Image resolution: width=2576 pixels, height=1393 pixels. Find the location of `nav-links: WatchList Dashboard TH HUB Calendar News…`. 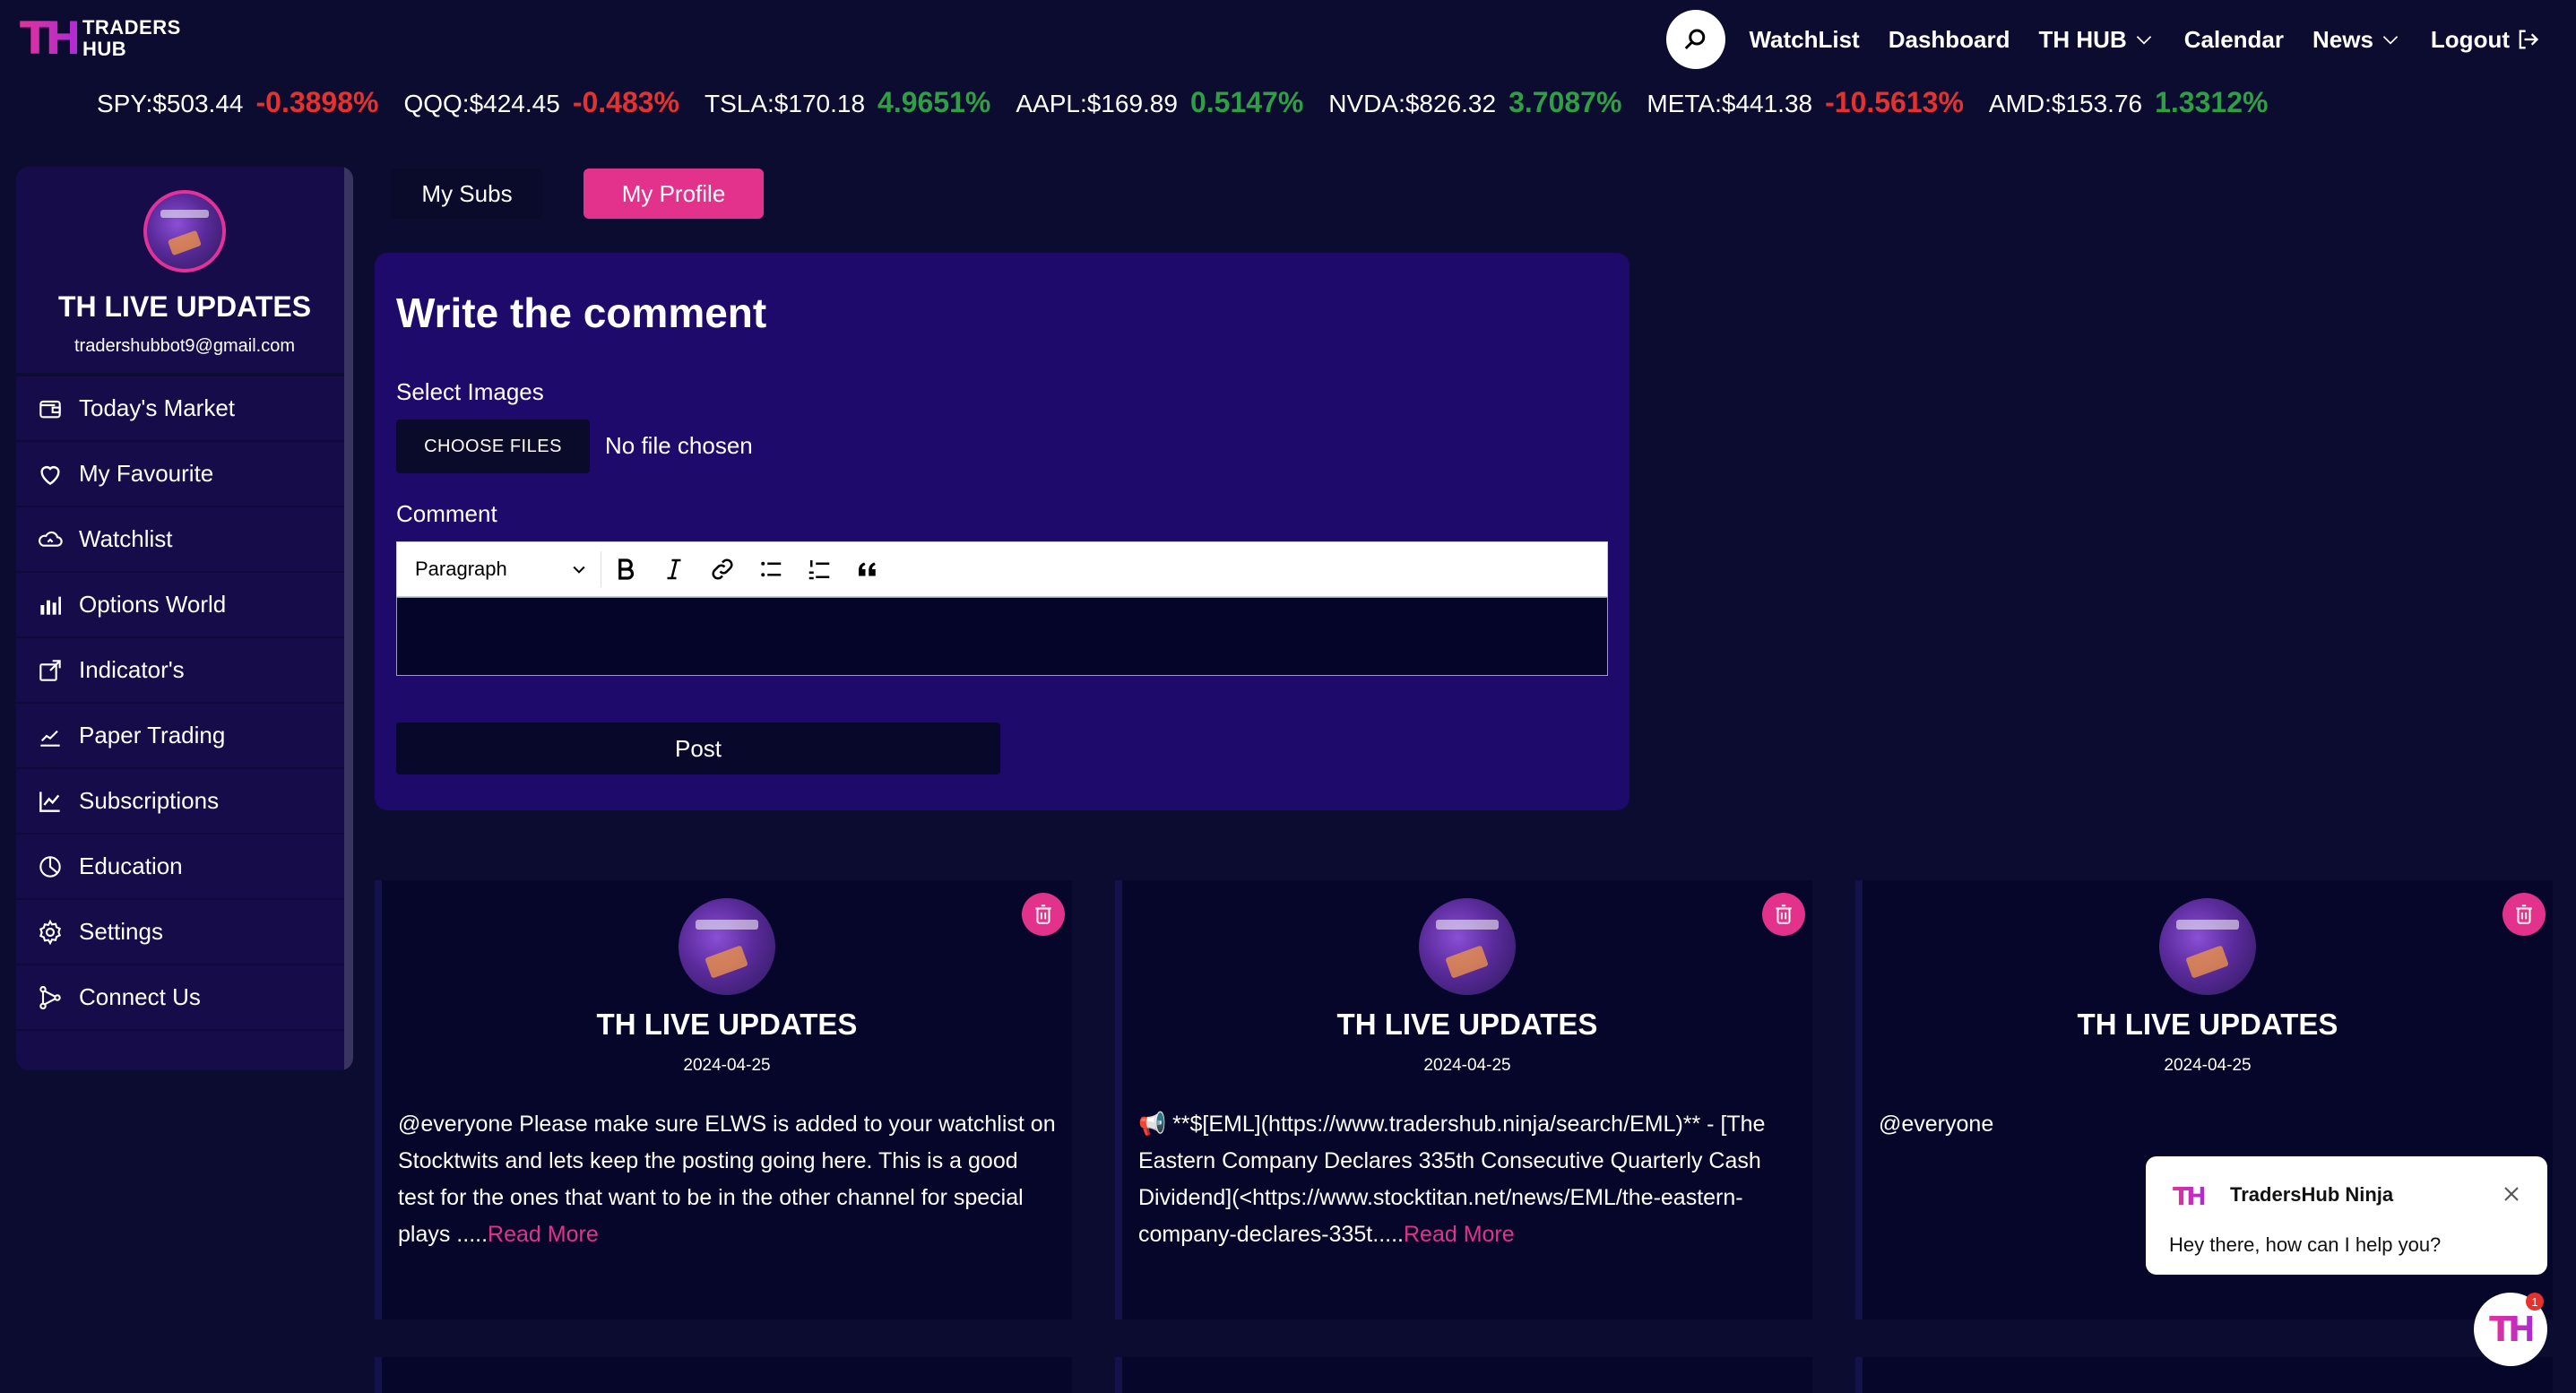

nav-links: WatchList Dashboard TH HUB Calendar News… is located at coordinates (2103, 39).